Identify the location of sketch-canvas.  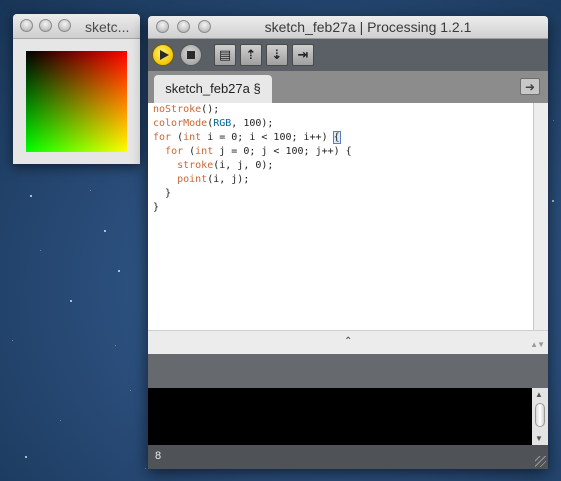
(76, 101).